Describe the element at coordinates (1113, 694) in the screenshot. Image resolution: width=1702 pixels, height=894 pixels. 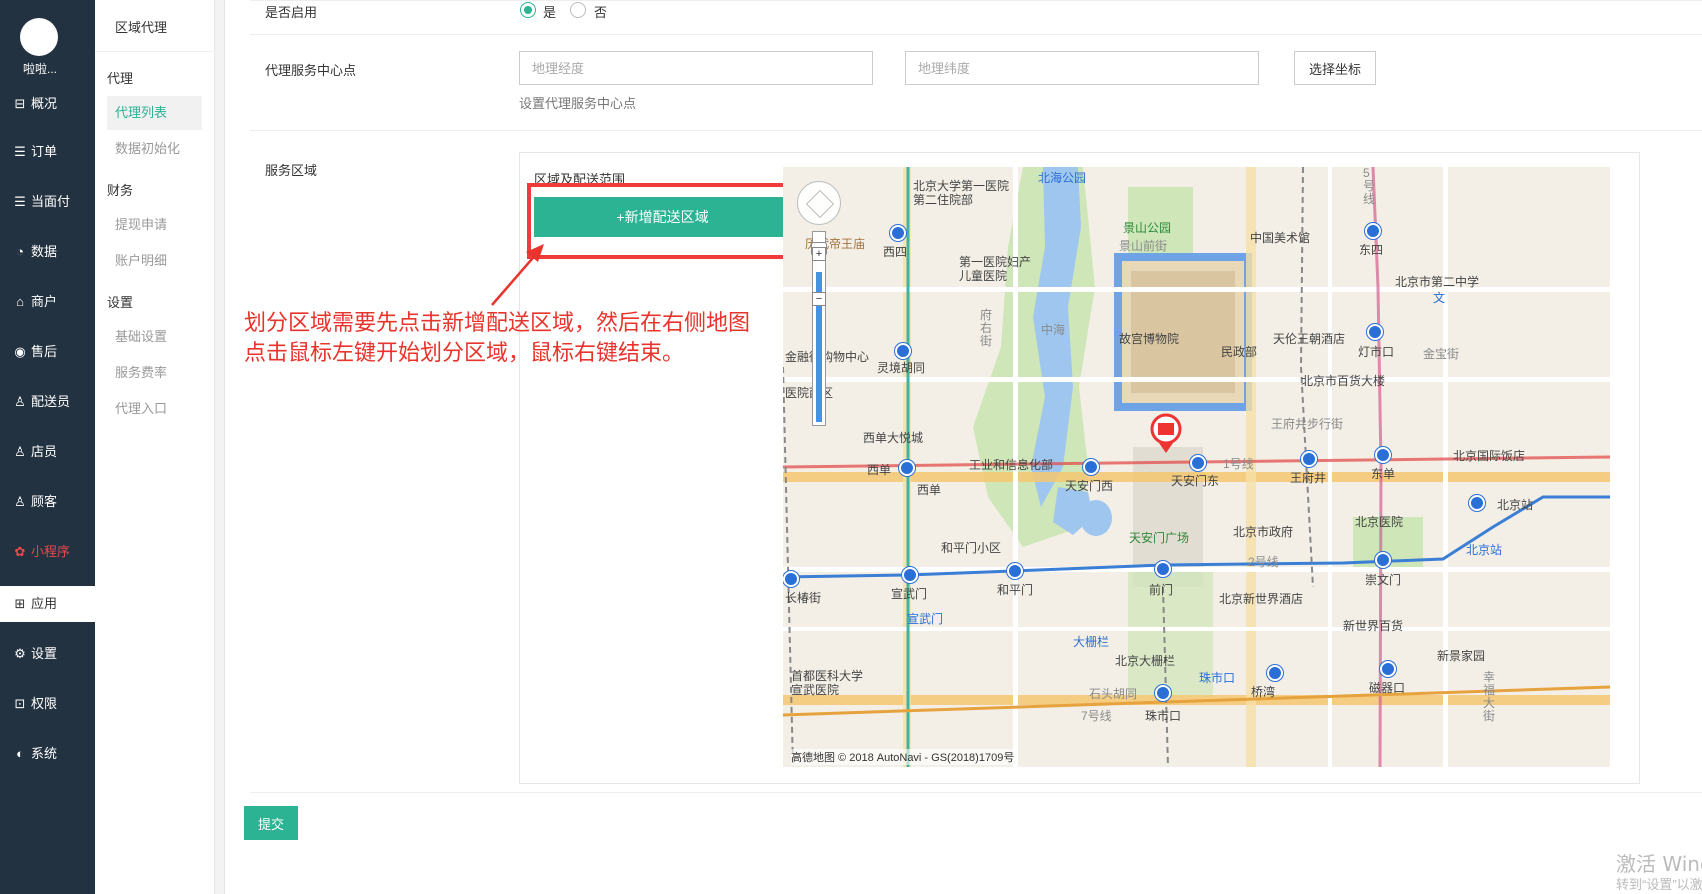
I see `map-label: 石头胡同` at that location.